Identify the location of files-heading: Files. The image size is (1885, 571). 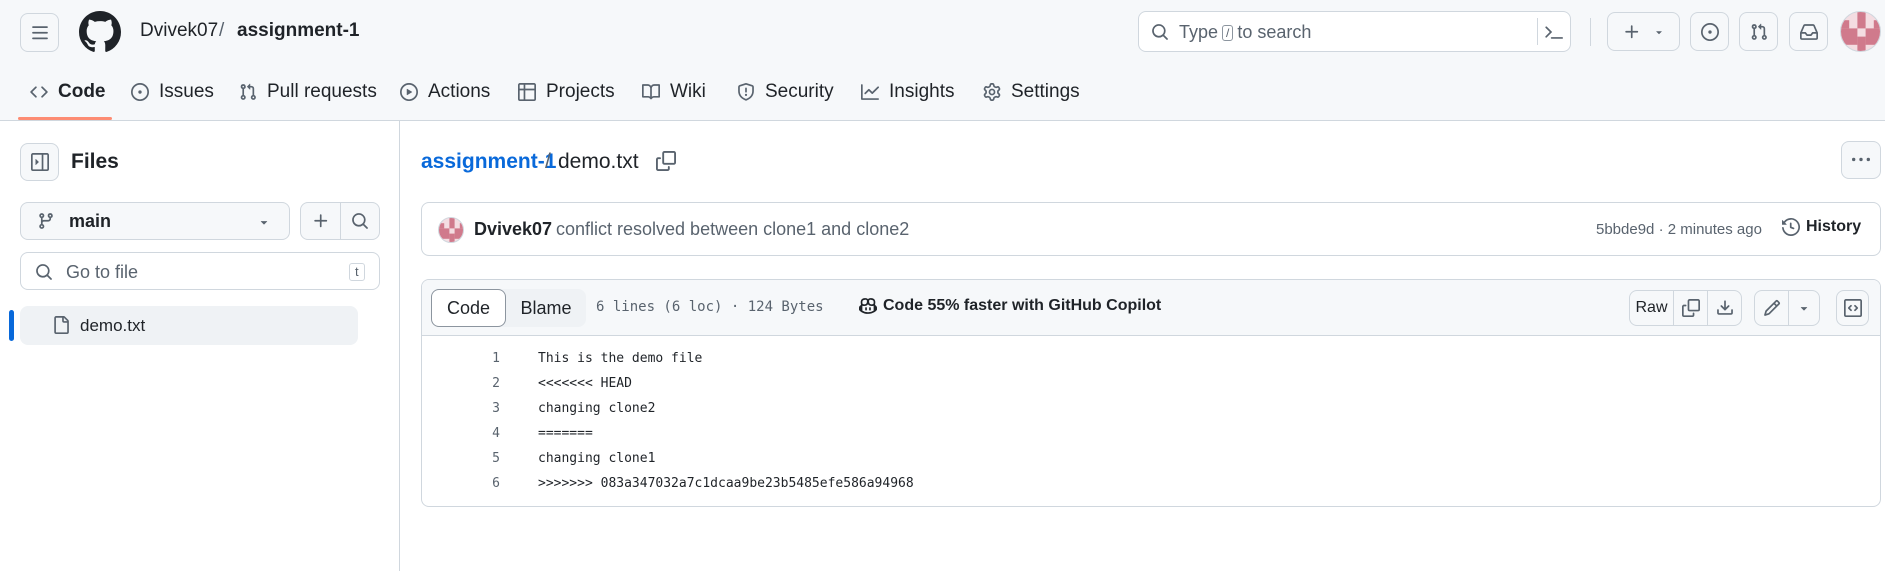
(95, 161).